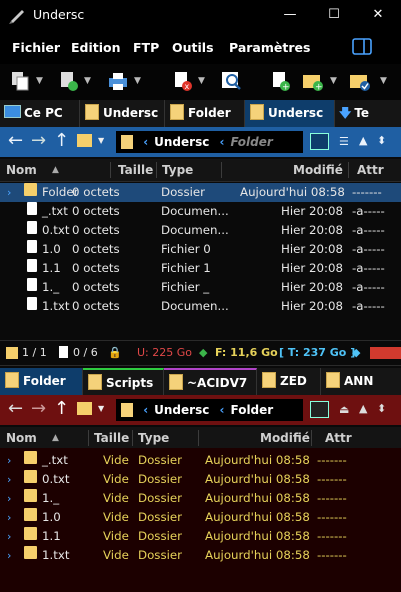 This screenshot has height=592, width=401. I want to click on select-dropdown-icon: ▼, so click(383, 81).